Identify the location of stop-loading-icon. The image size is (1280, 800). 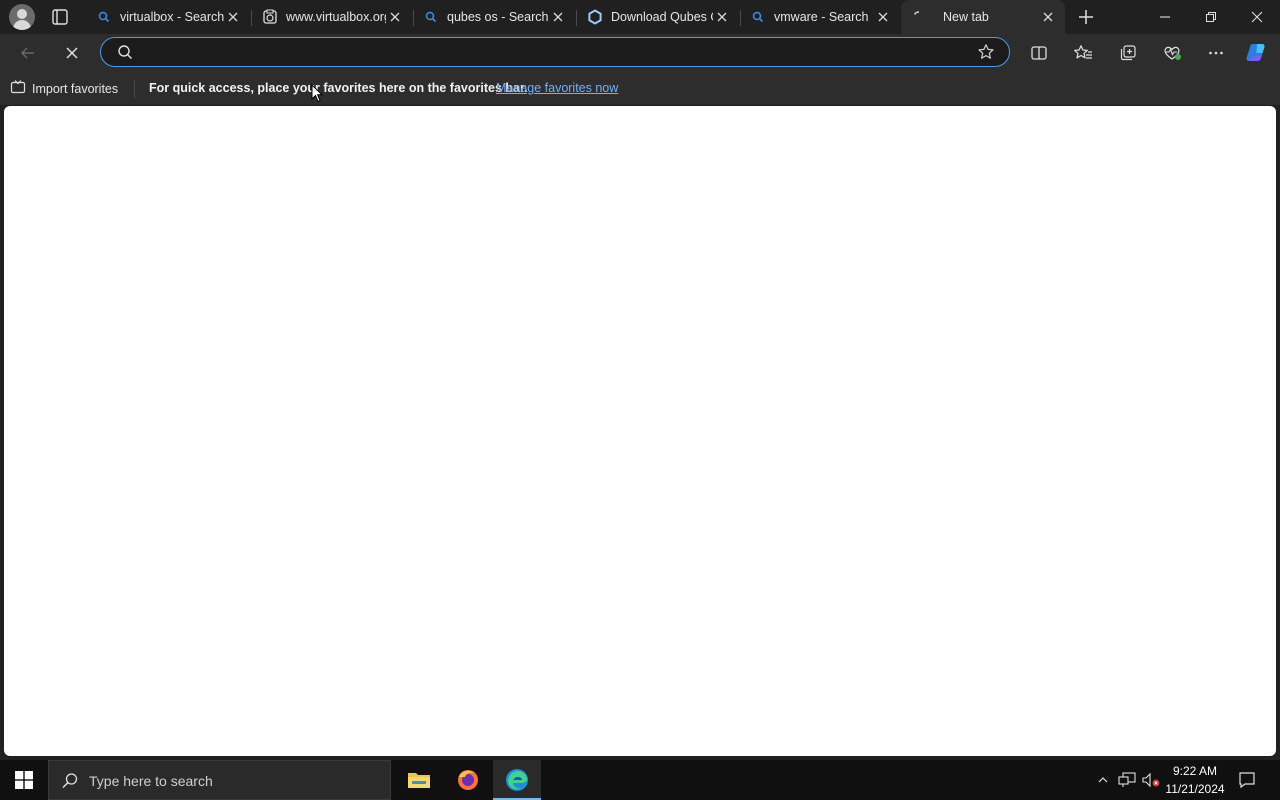
(72, 53).